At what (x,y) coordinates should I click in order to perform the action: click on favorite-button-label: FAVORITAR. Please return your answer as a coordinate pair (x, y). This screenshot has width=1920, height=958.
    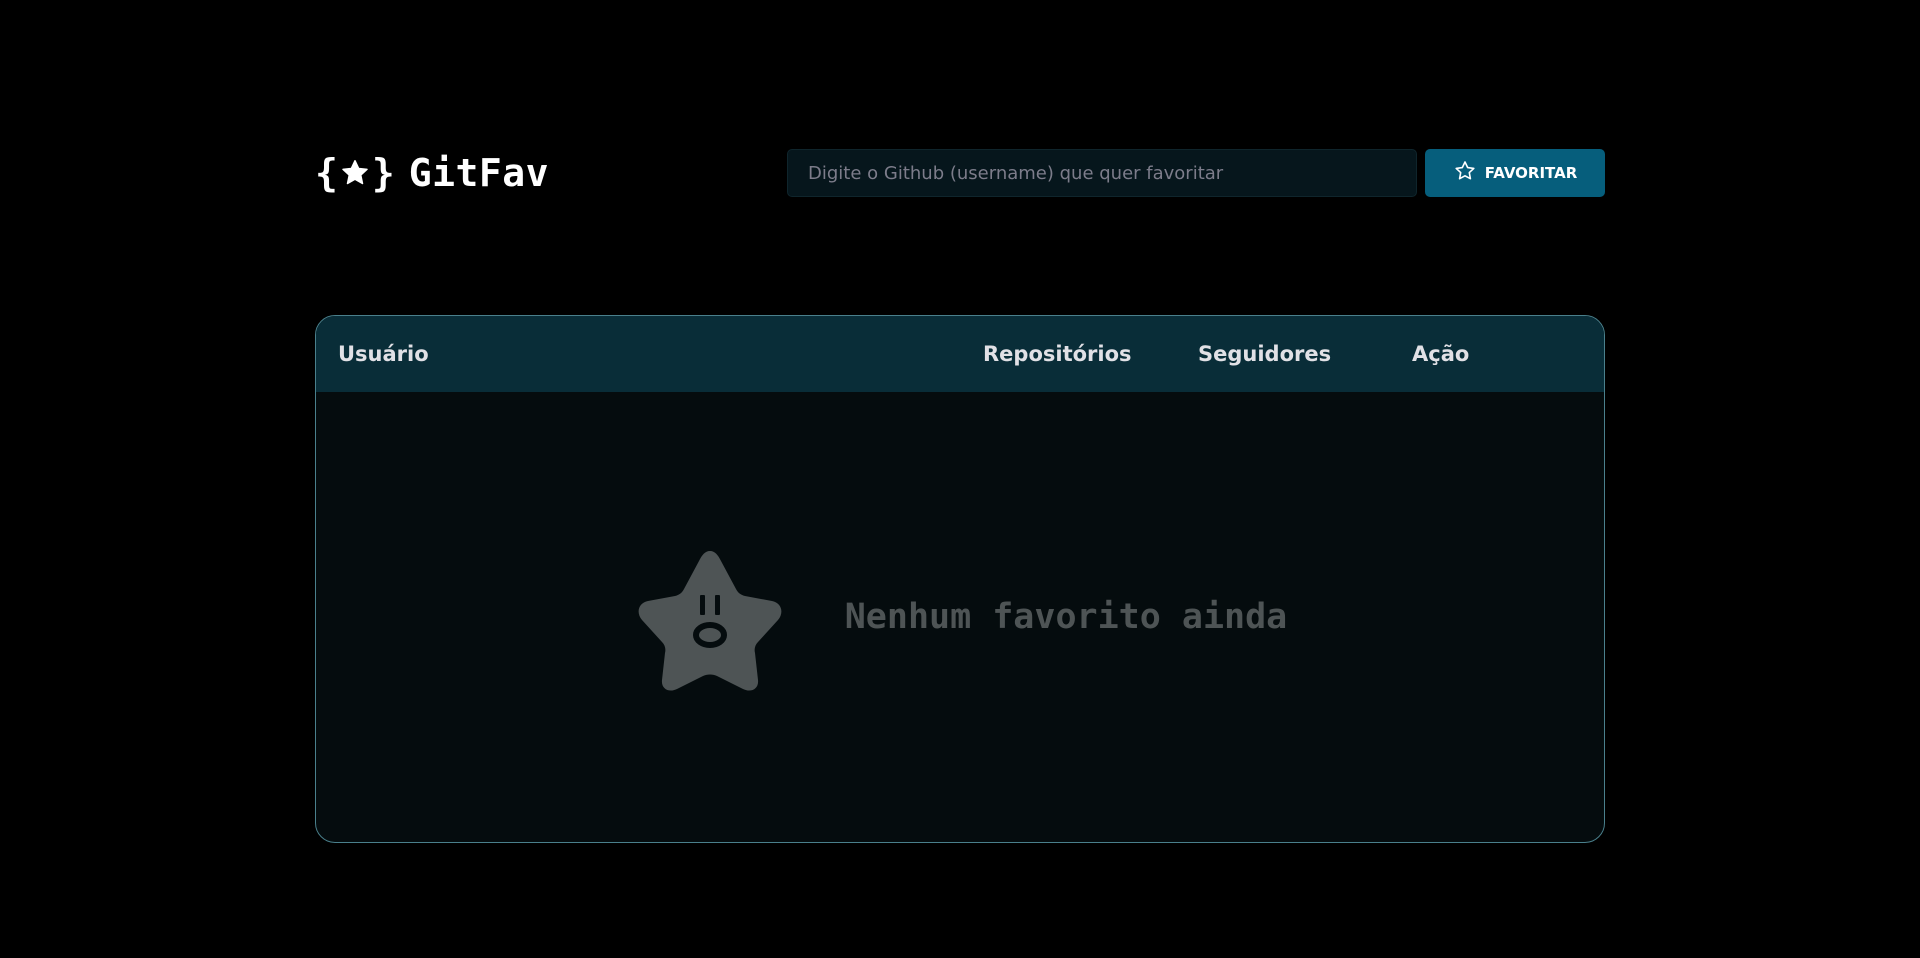
    Looking at the image, I should click on (1531, 173).